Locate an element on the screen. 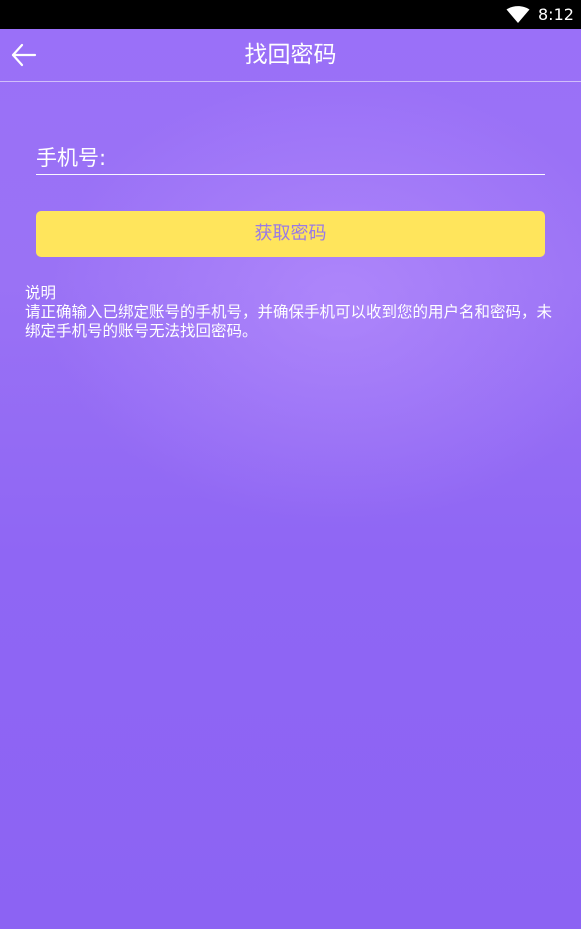  arrow-left-icon is located at coordinates (24, 55).